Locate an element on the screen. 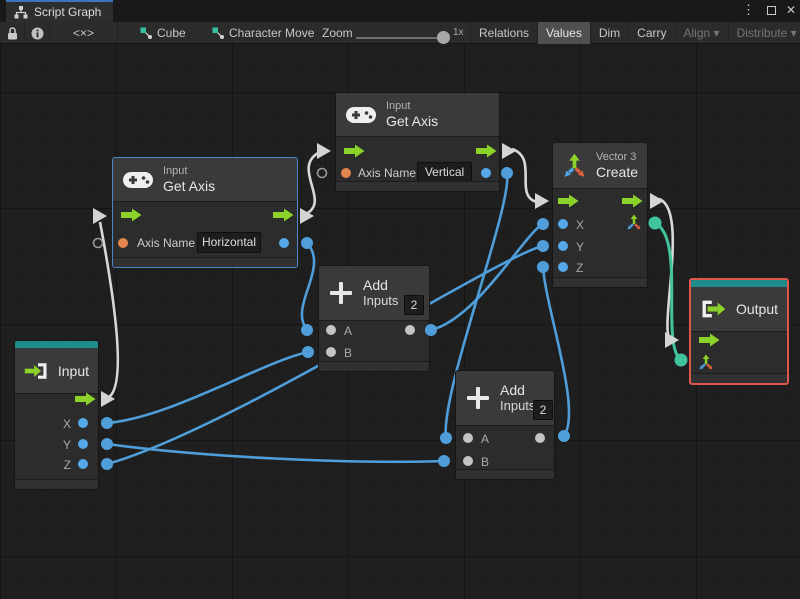  port-add1-a is located at coordinates (331, 330).